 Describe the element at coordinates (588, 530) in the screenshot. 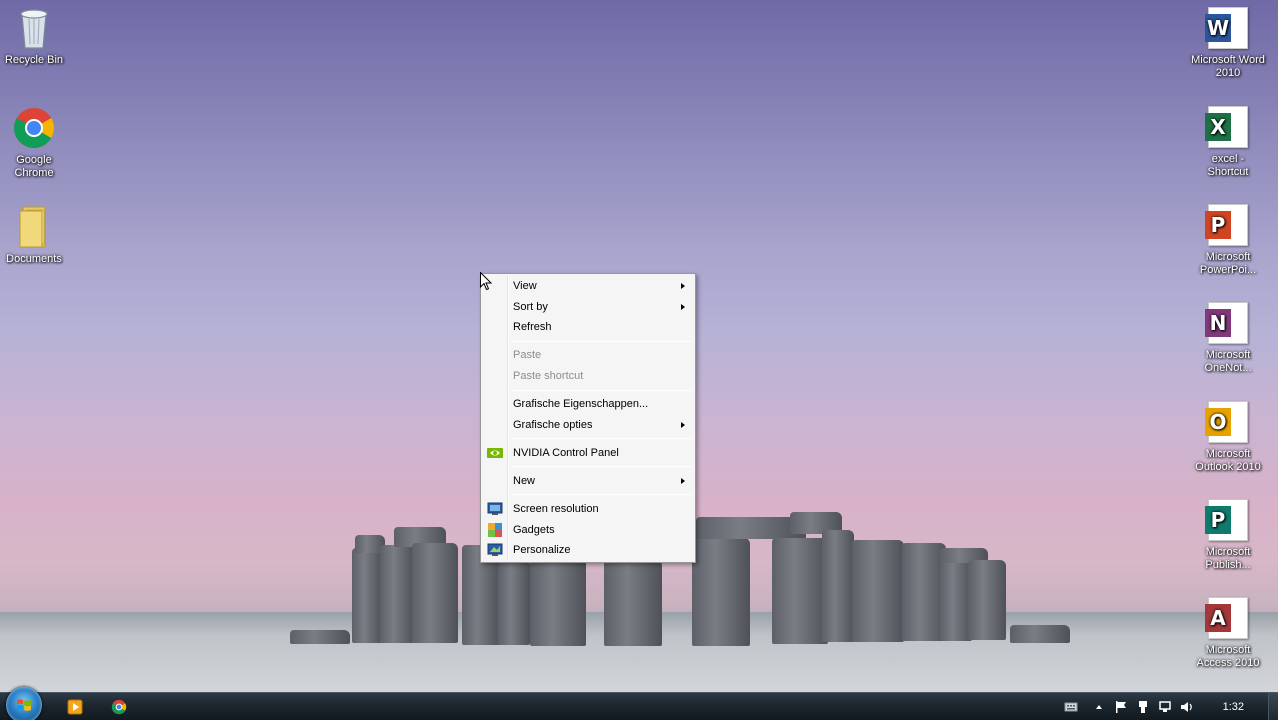

I see `menu-item-gadgets: Gadgets` at that location.